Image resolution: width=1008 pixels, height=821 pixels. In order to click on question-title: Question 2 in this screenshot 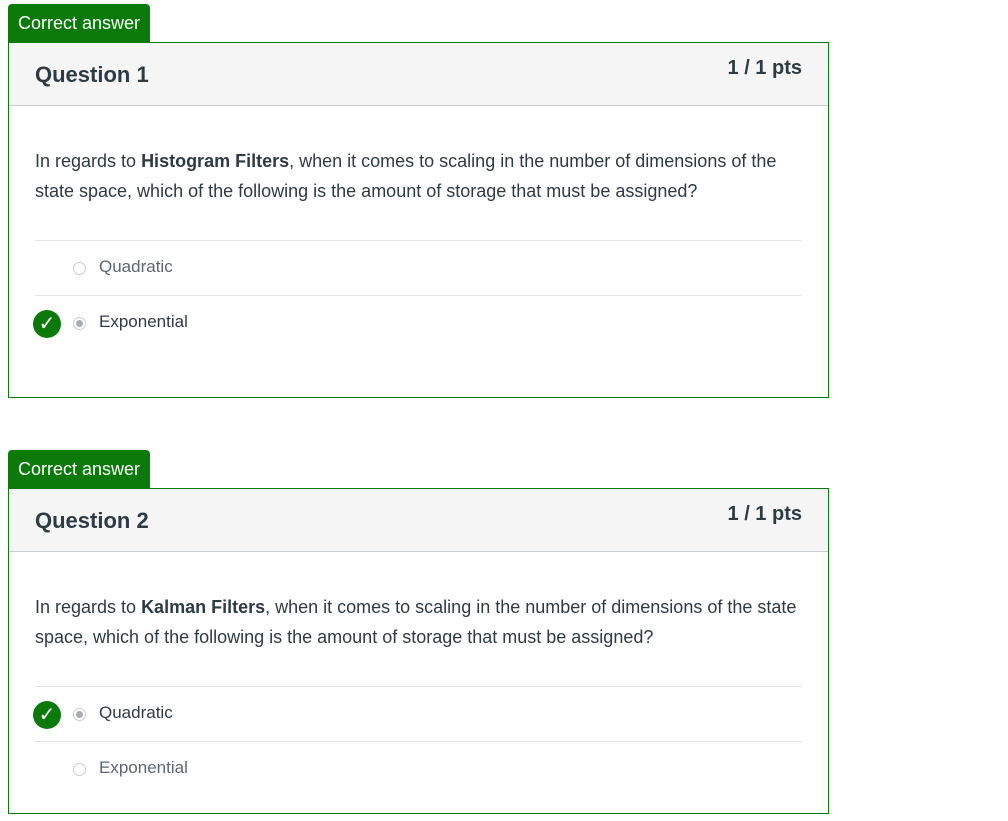, I will do `click(92, 520)`.